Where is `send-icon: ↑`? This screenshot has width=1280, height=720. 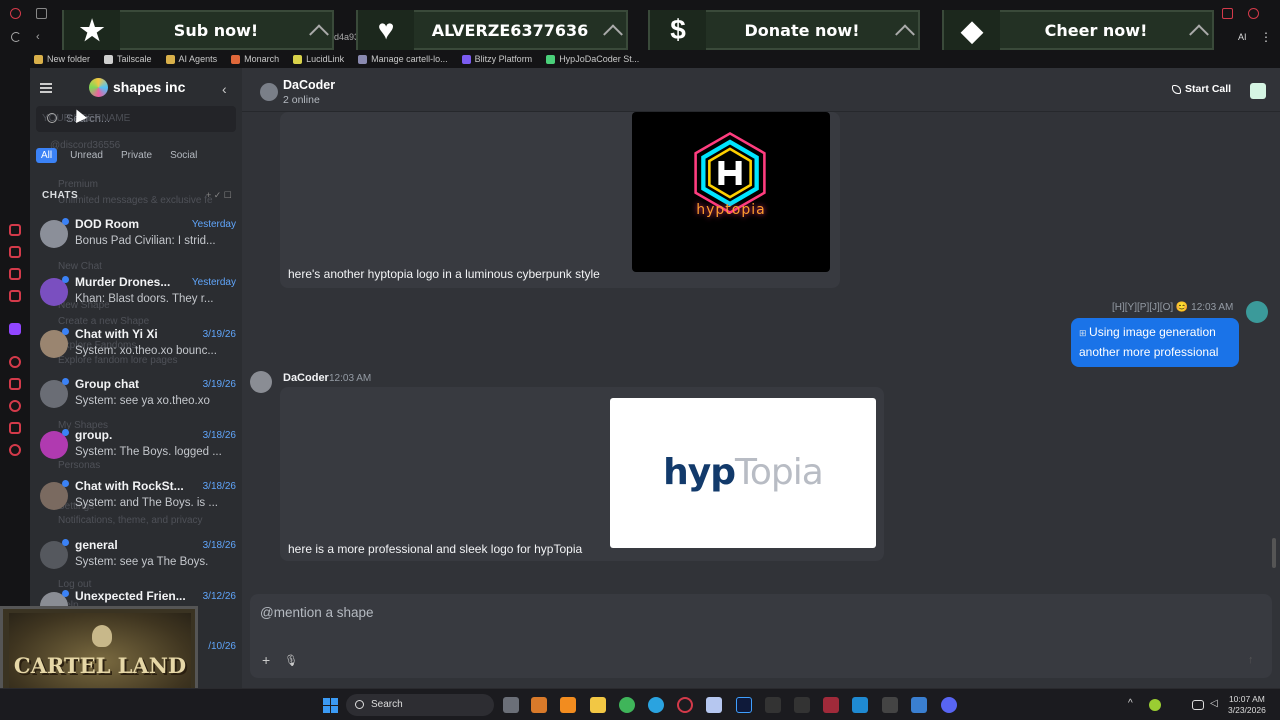
send-icon: ↑ is located at coordinates (1251, 660).